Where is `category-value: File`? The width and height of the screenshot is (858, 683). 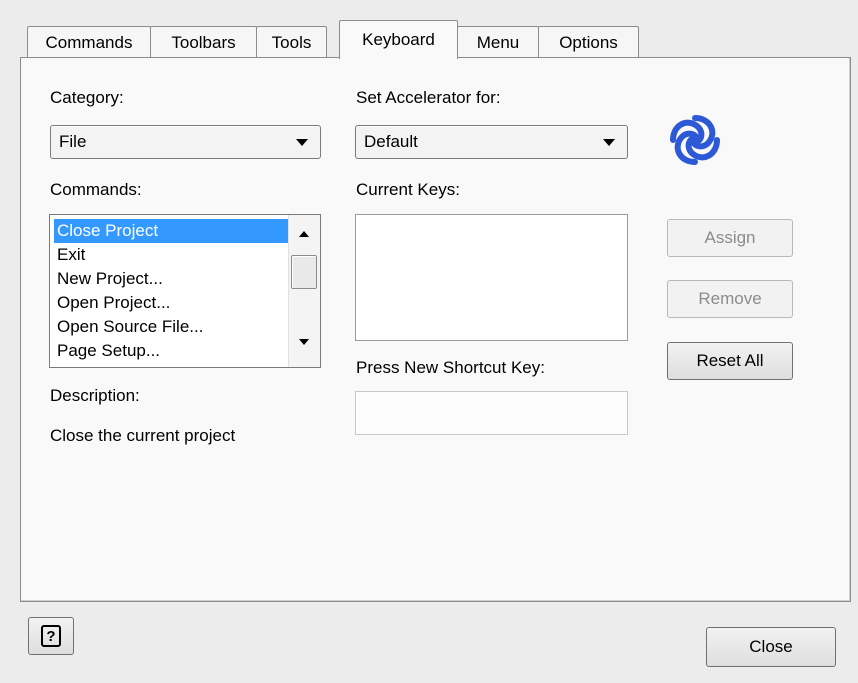
category-value: File is located at coordinates (73, 141).